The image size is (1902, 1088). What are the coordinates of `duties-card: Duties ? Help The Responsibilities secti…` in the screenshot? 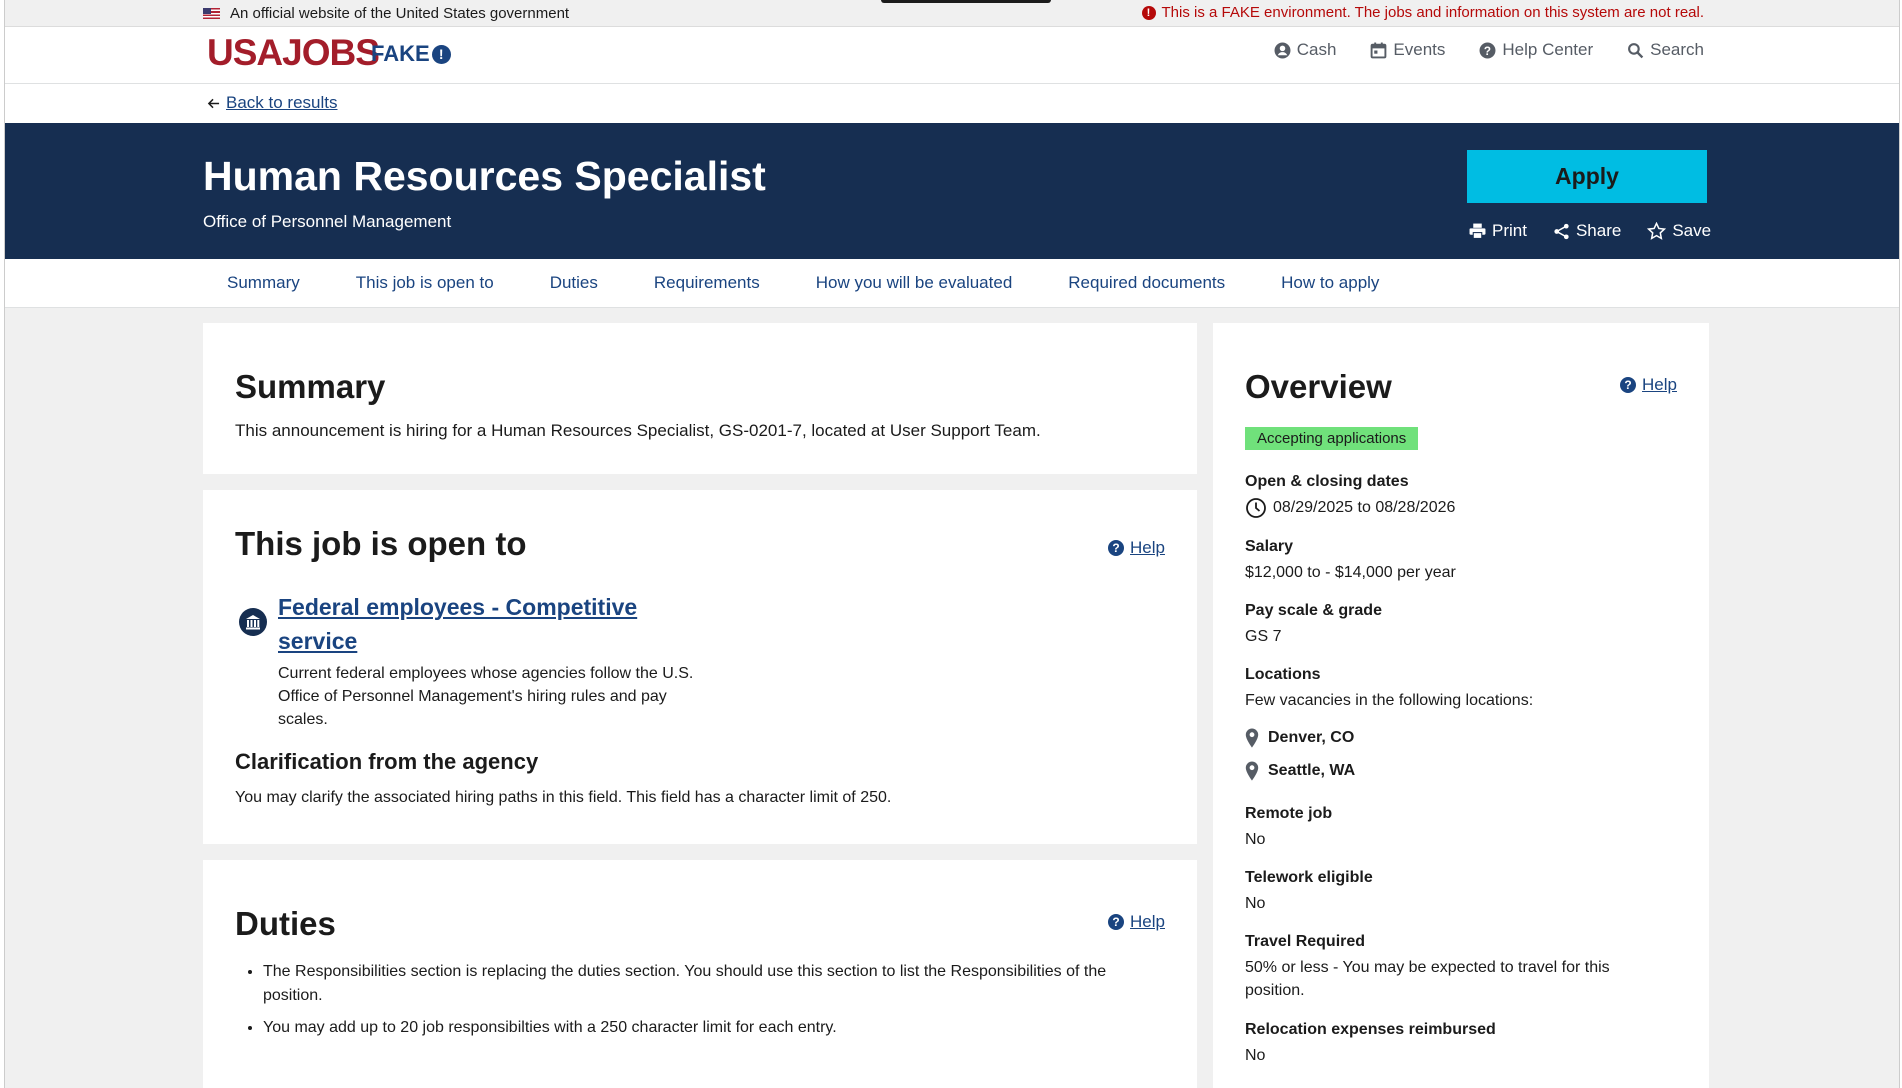 It's located at (700, 974).